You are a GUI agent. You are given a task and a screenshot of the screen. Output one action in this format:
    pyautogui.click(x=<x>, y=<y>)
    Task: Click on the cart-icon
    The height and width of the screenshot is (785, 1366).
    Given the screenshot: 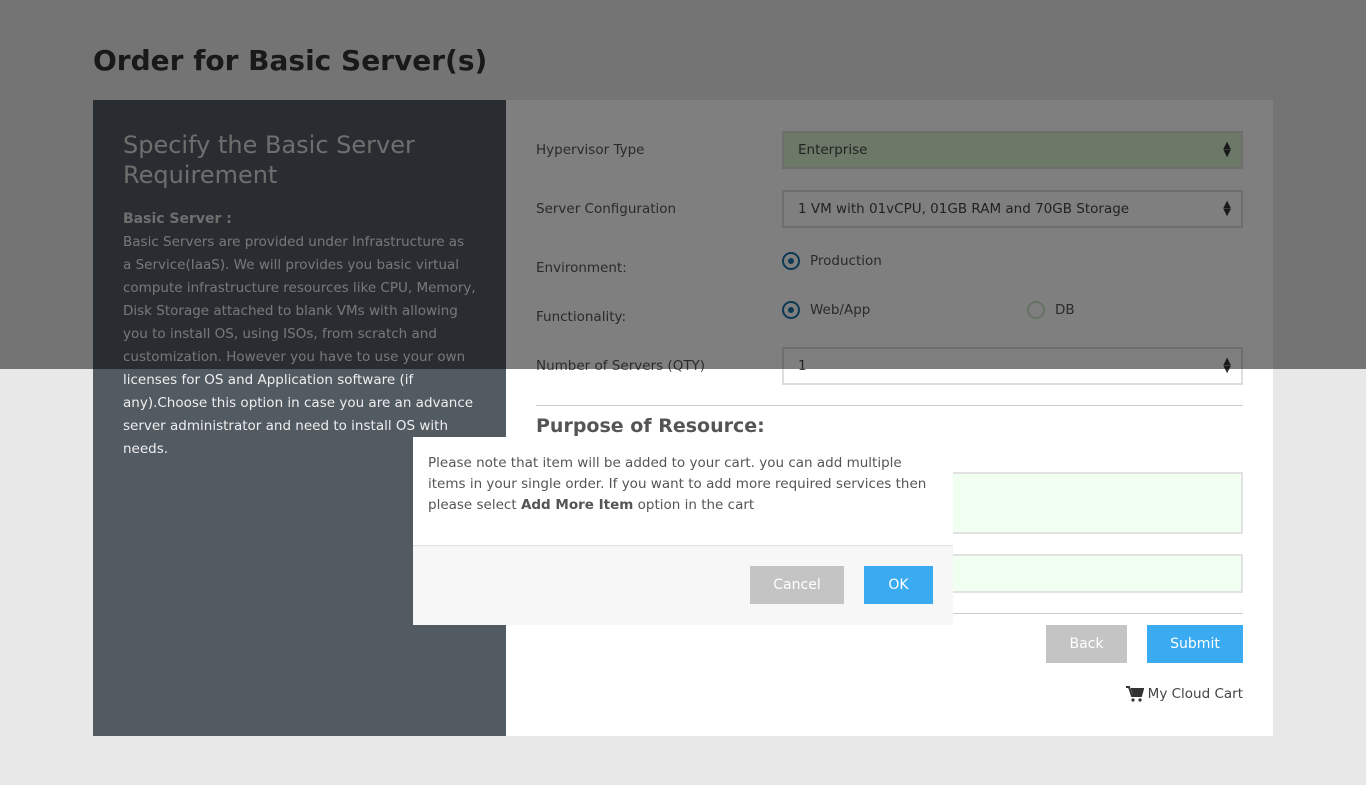 What is the action you would take?
    pyautogui.click(x=1134, y=694)
    